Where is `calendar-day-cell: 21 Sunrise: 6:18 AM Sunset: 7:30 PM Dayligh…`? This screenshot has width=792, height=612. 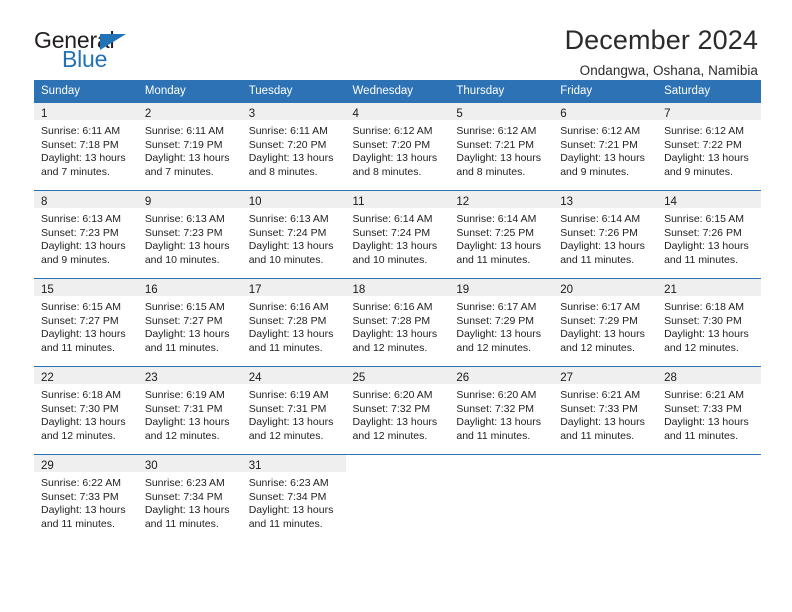
calendar-day-cell: 21 Sunrise: 6:18 AM Sunset: 7:30 PM Dayligh… is located at coordinates (709, 322).